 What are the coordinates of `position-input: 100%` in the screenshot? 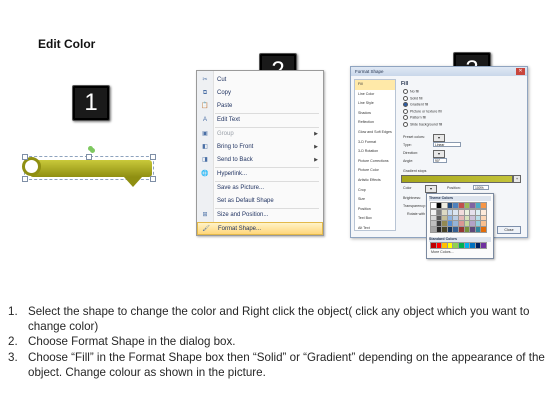 It's located at (481, 187).